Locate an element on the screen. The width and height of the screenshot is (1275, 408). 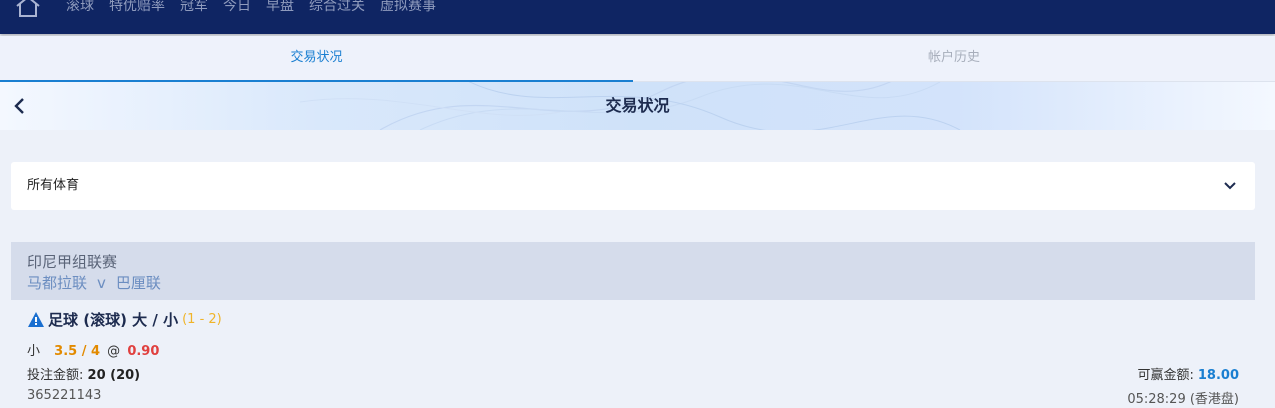
versus-label: v is located at coordinates (101, 283).